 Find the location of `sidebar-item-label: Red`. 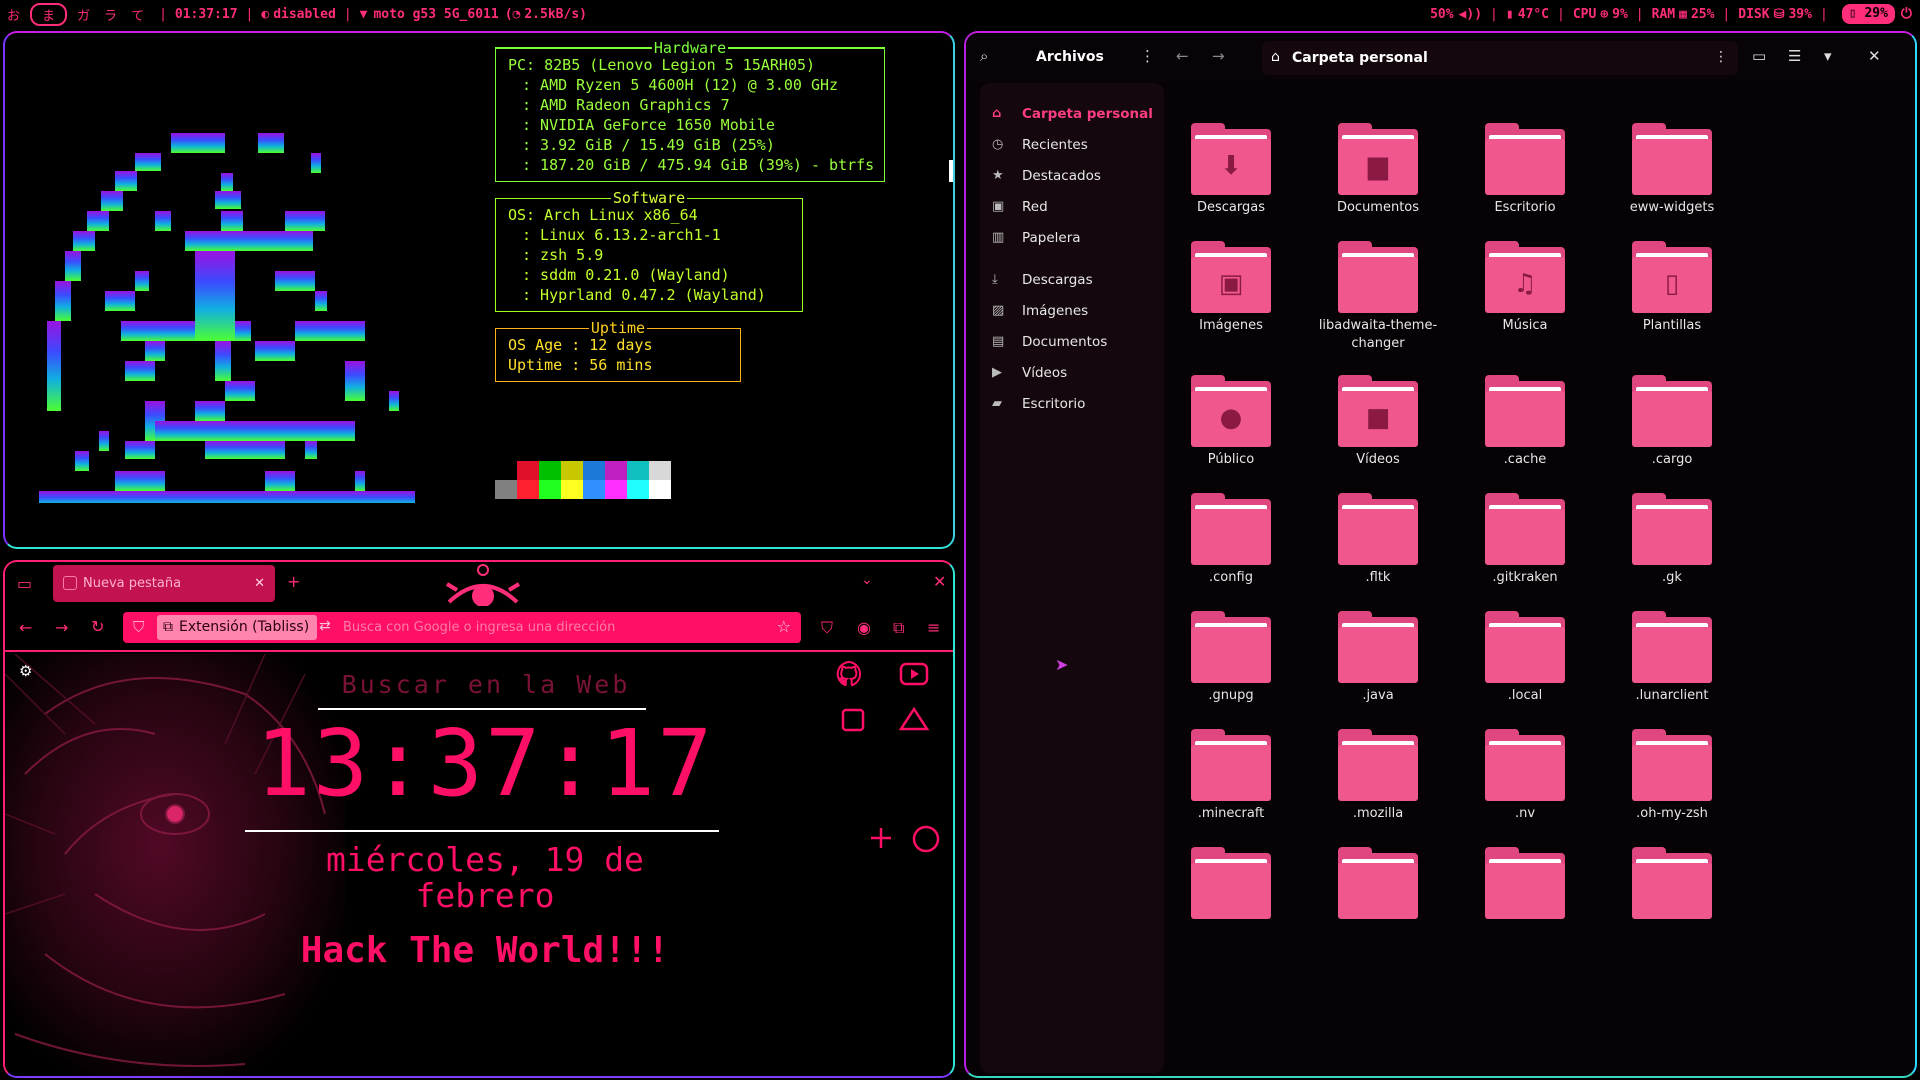

sidebar-item-label: Red is located at coordinates (1035, 207).